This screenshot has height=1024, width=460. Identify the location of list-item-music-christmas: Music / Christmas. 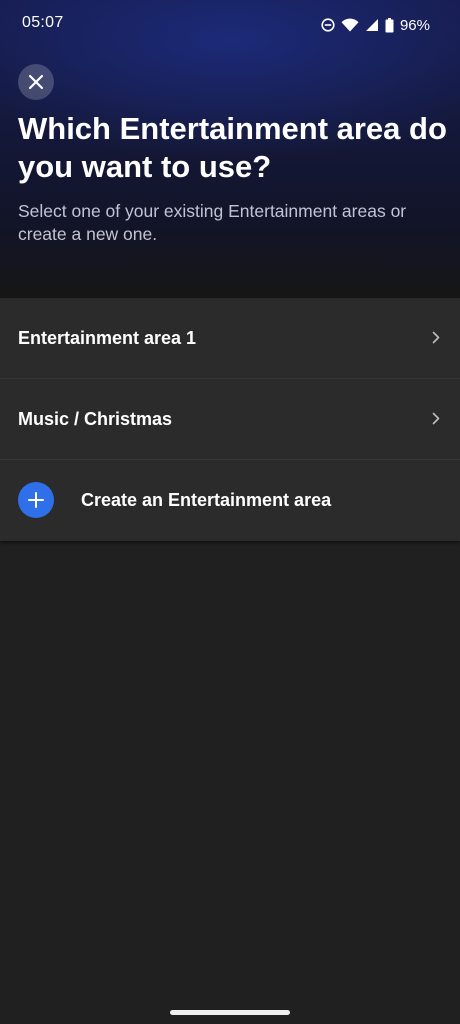
(230, 419).